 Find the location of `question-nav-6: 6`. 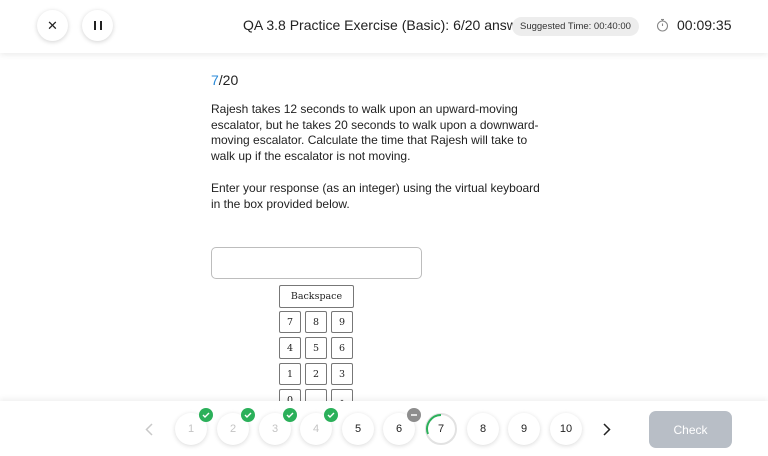

question-nav-6: 6 is located at coordinates (402, 426).